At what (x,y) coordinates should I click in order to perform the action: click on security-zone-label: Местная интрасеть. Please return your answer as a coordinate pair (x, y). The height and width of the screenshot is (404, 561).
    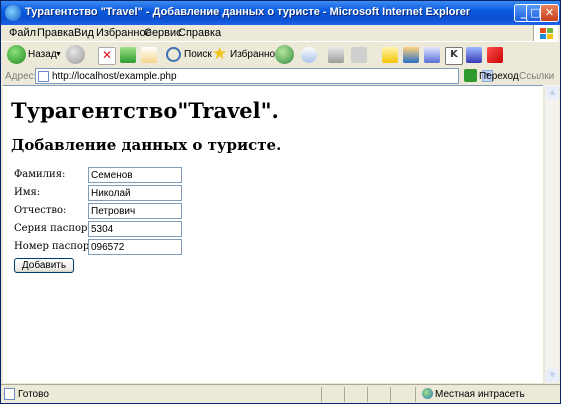
    Looking at the image, I should click on (480, 394).